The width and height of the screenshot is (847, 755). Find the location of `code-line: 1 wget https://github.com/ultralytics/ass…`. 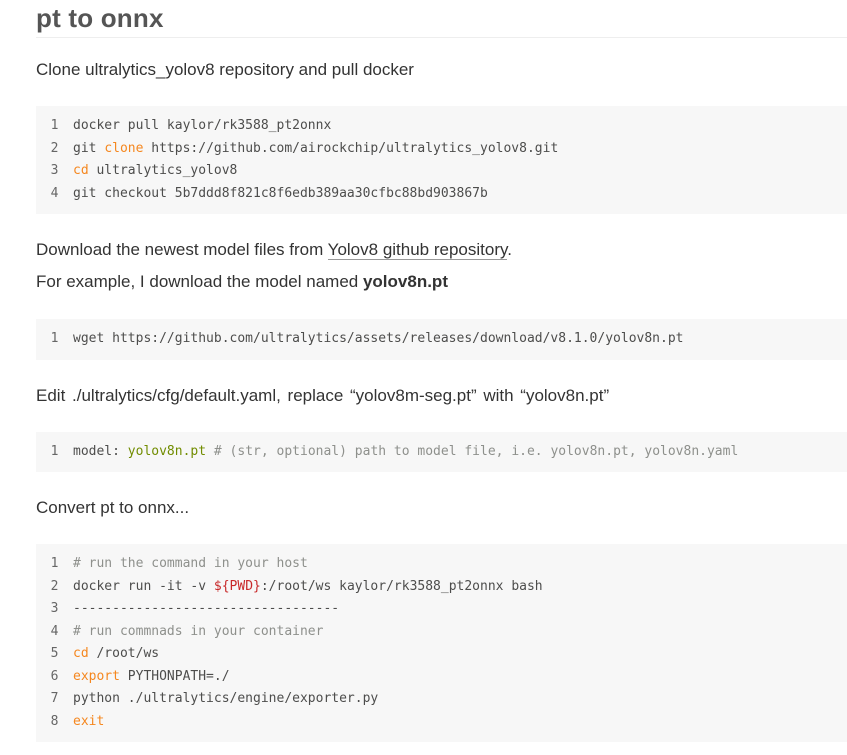

code-line: 1 wget https://github.com/ultralytics/ass… is located at coordinates (441, 339).